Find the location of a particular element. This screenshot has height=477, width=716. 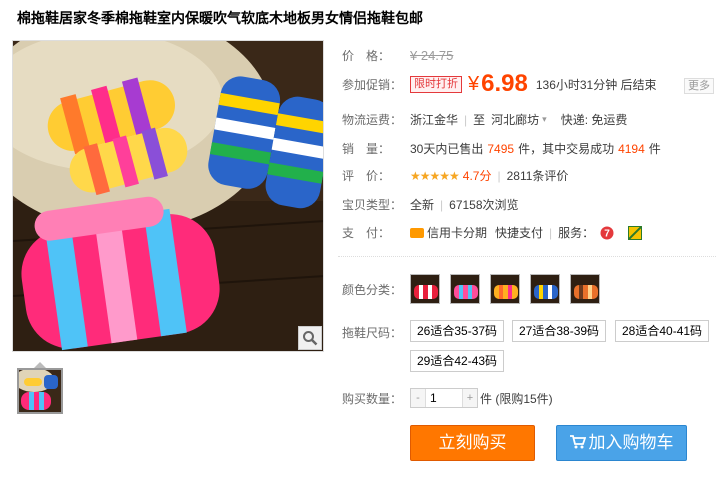

thumbnail-image is located at coordinates (40, 391).